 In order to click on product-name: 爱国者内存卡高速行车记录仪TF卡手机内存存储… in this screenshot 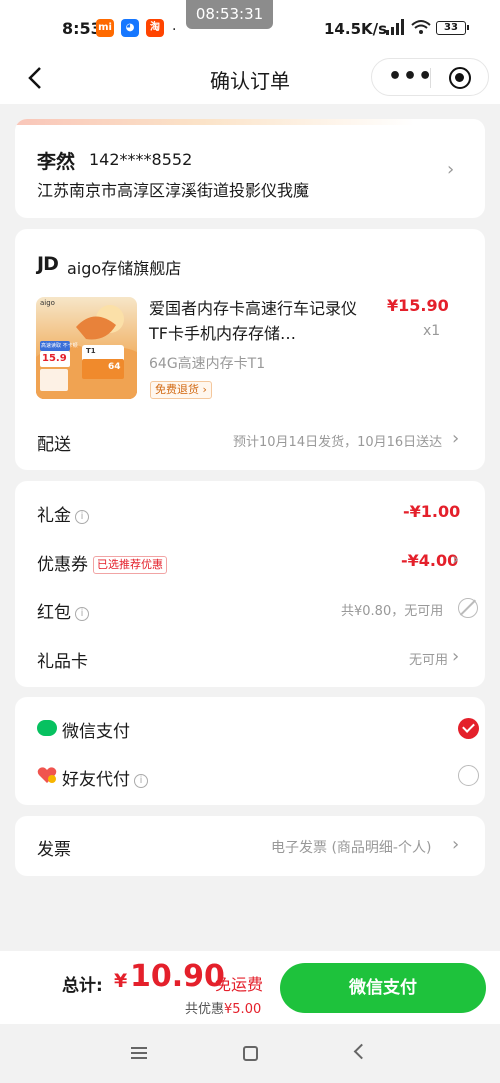, I will do `click(254, 321)`.